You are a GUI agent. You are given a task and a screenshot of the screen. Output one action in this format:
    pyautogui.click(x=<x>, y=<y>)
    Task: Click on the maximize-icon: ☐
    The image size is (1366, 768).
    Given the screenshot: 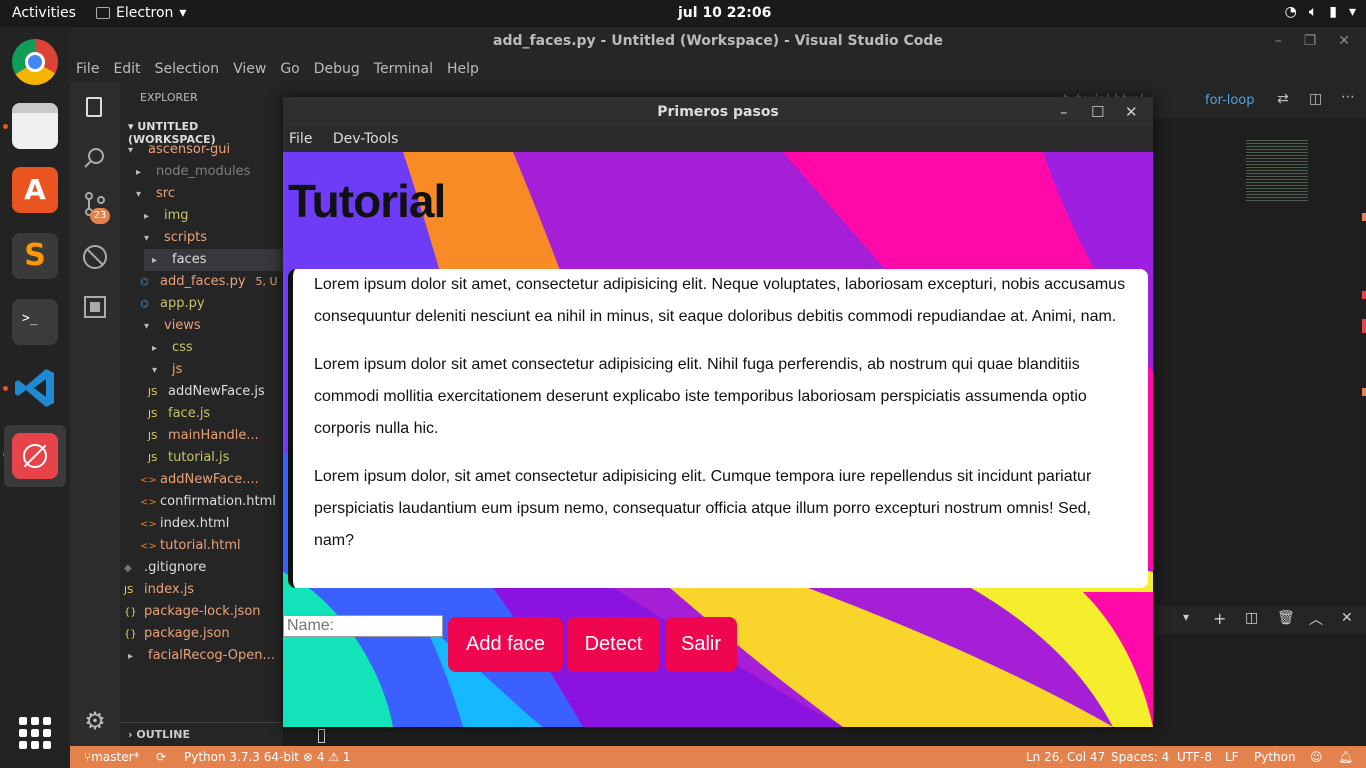 What is the action you would take?
    pyautogui.click(x=1097, y=112)
    